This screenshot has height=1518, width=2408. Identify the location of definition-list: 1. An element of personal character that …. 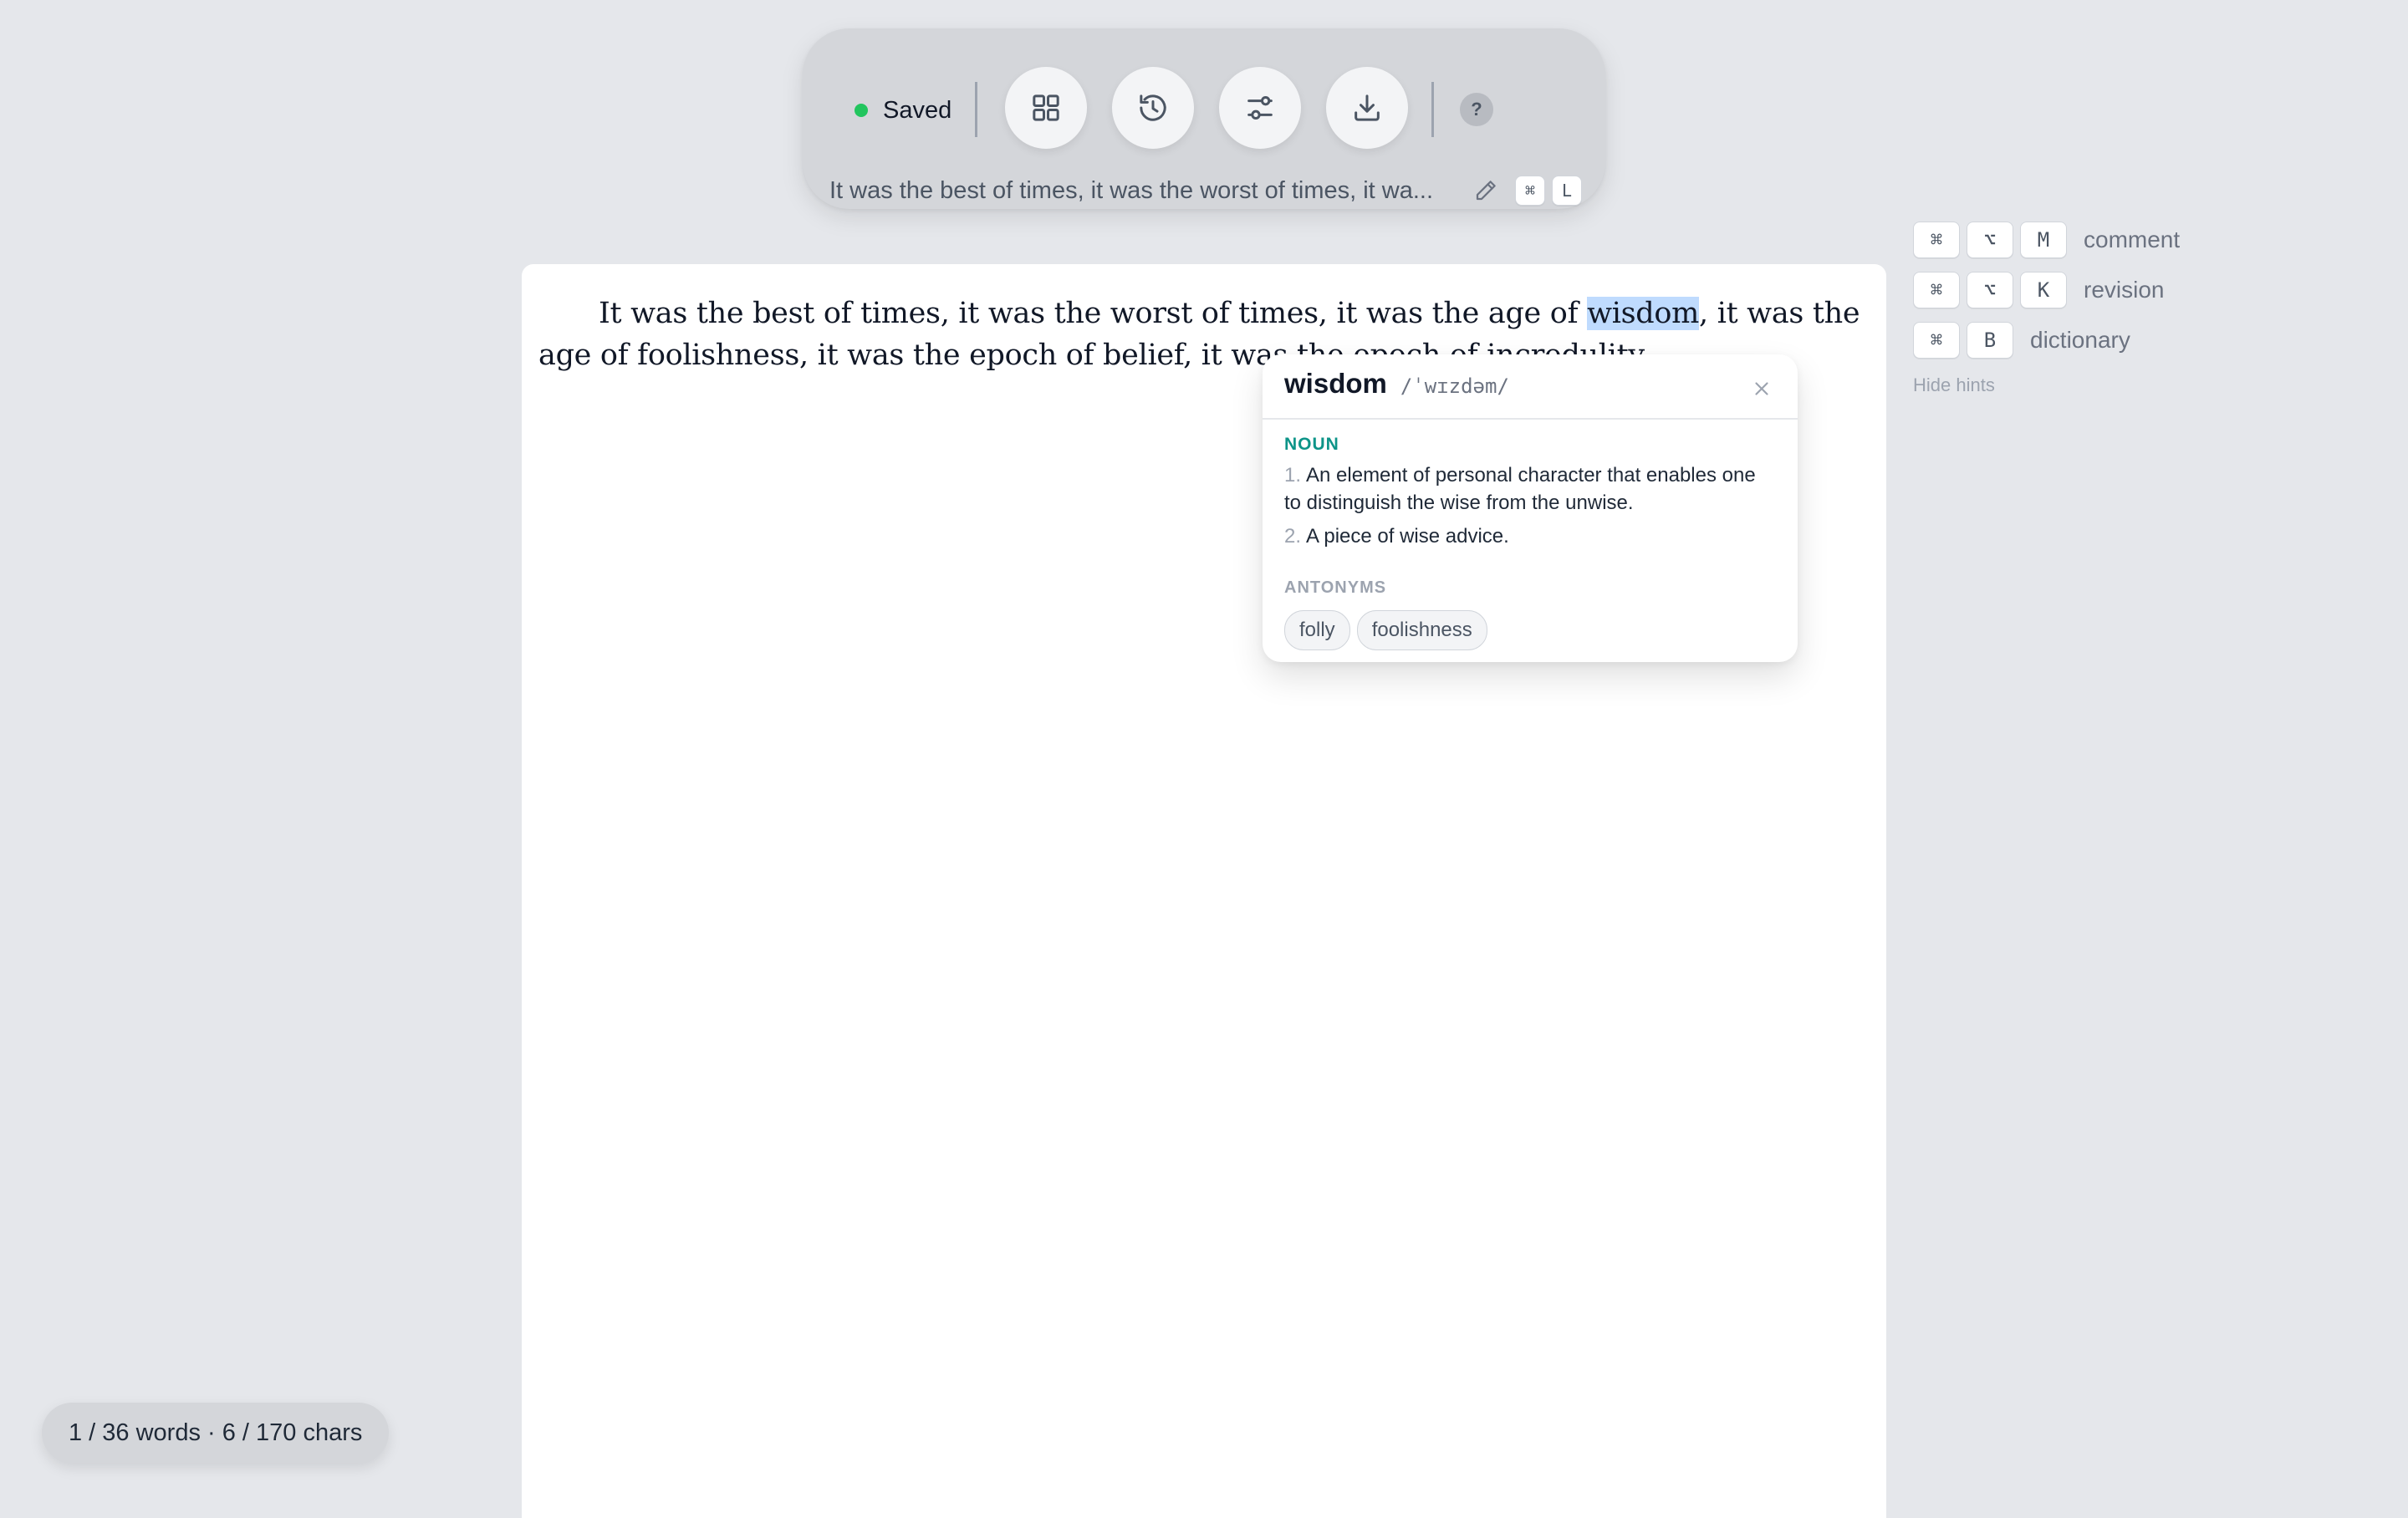
(1531, 508).